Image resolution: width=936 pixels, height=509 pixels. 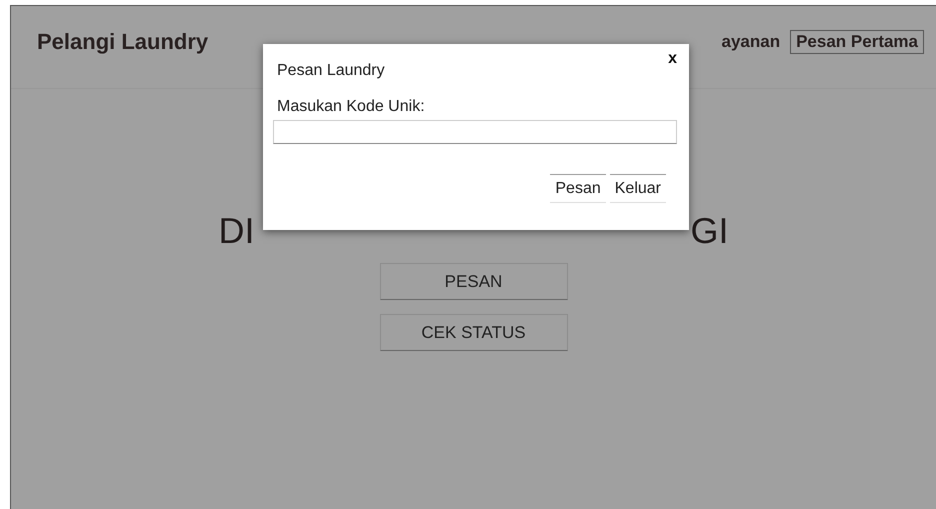 What do you see at coordinates (857, 42) in the screenshot?
I see `nav-link: Pesan Pertama` at bounding box center [857, 42].